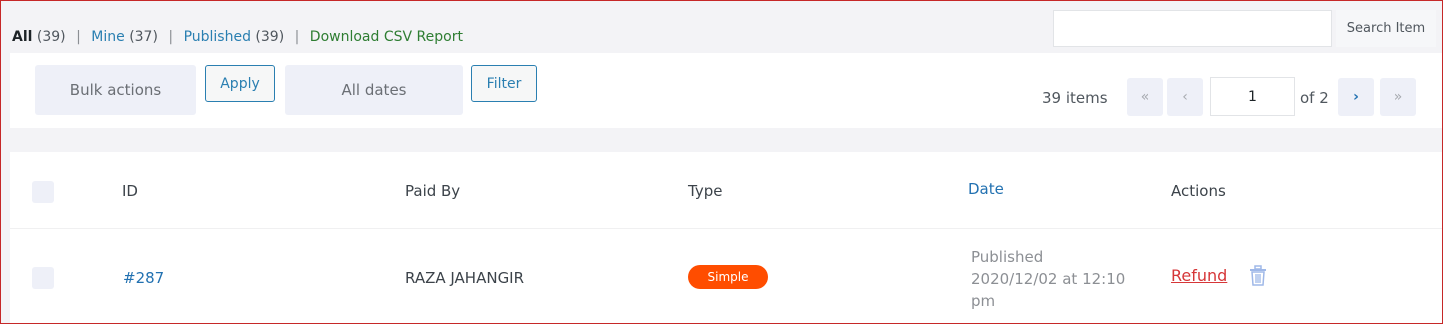 The image size is (1443, 324). Describe the element at coordinates (143, 37) in the screenshot. I see `view-mine-count: (37)` at that location.